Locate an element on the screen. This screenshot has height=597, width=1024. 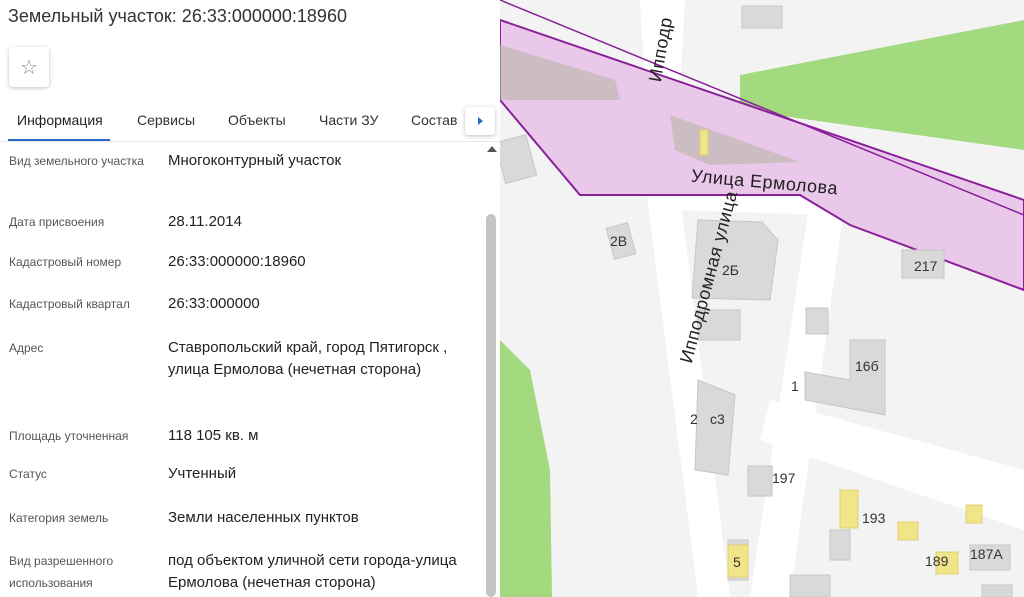
favorite-button: ☆ is located at coordinates (29, 67).